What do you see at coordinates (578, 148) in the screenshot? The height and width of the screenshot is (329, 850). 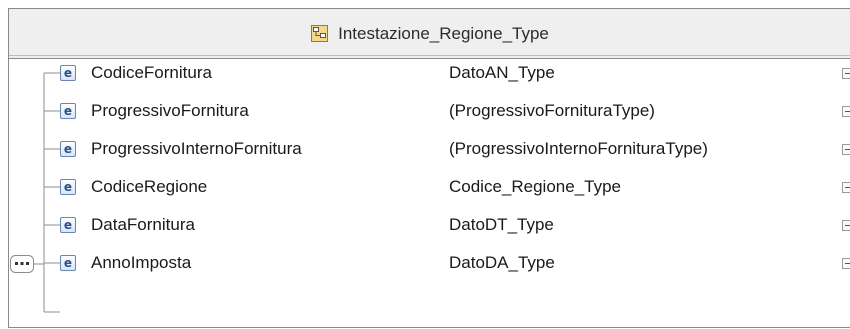 I see `element-type: (ProgressivoInternoFornituraType)` at bounding box center [578, 148].